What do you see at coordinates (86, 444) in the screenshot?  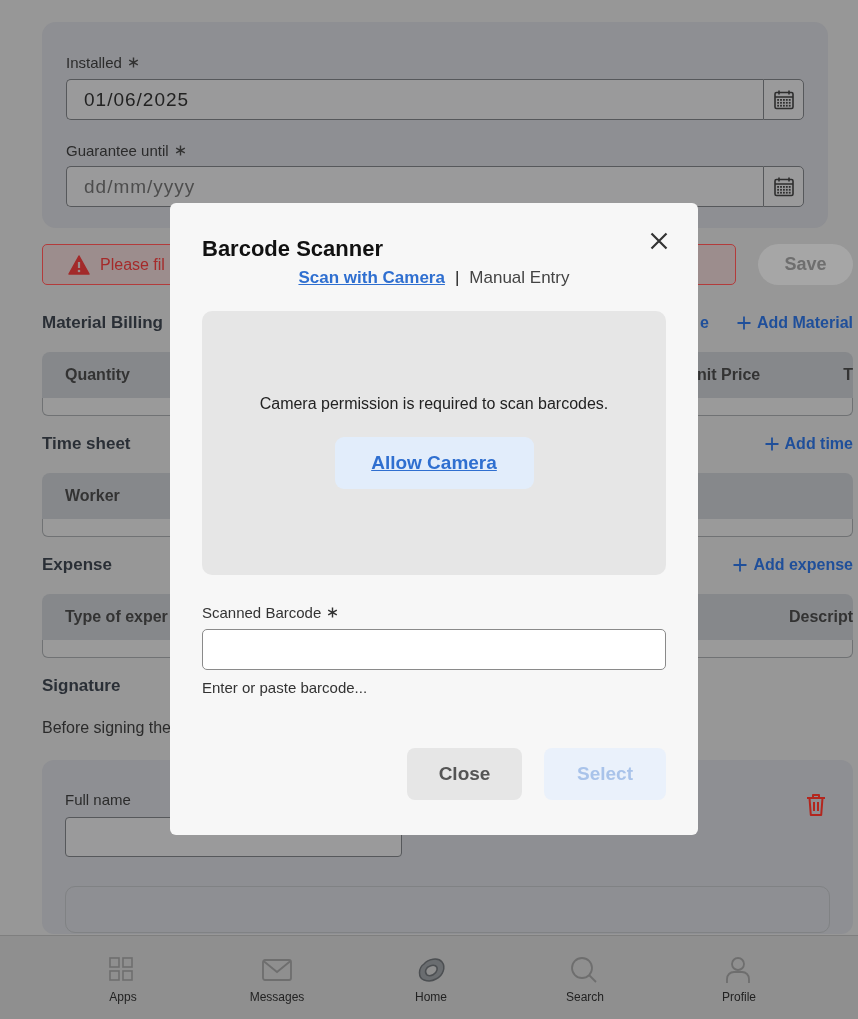 I see `section-title: Time sheet` at bounding box center [86, 444].